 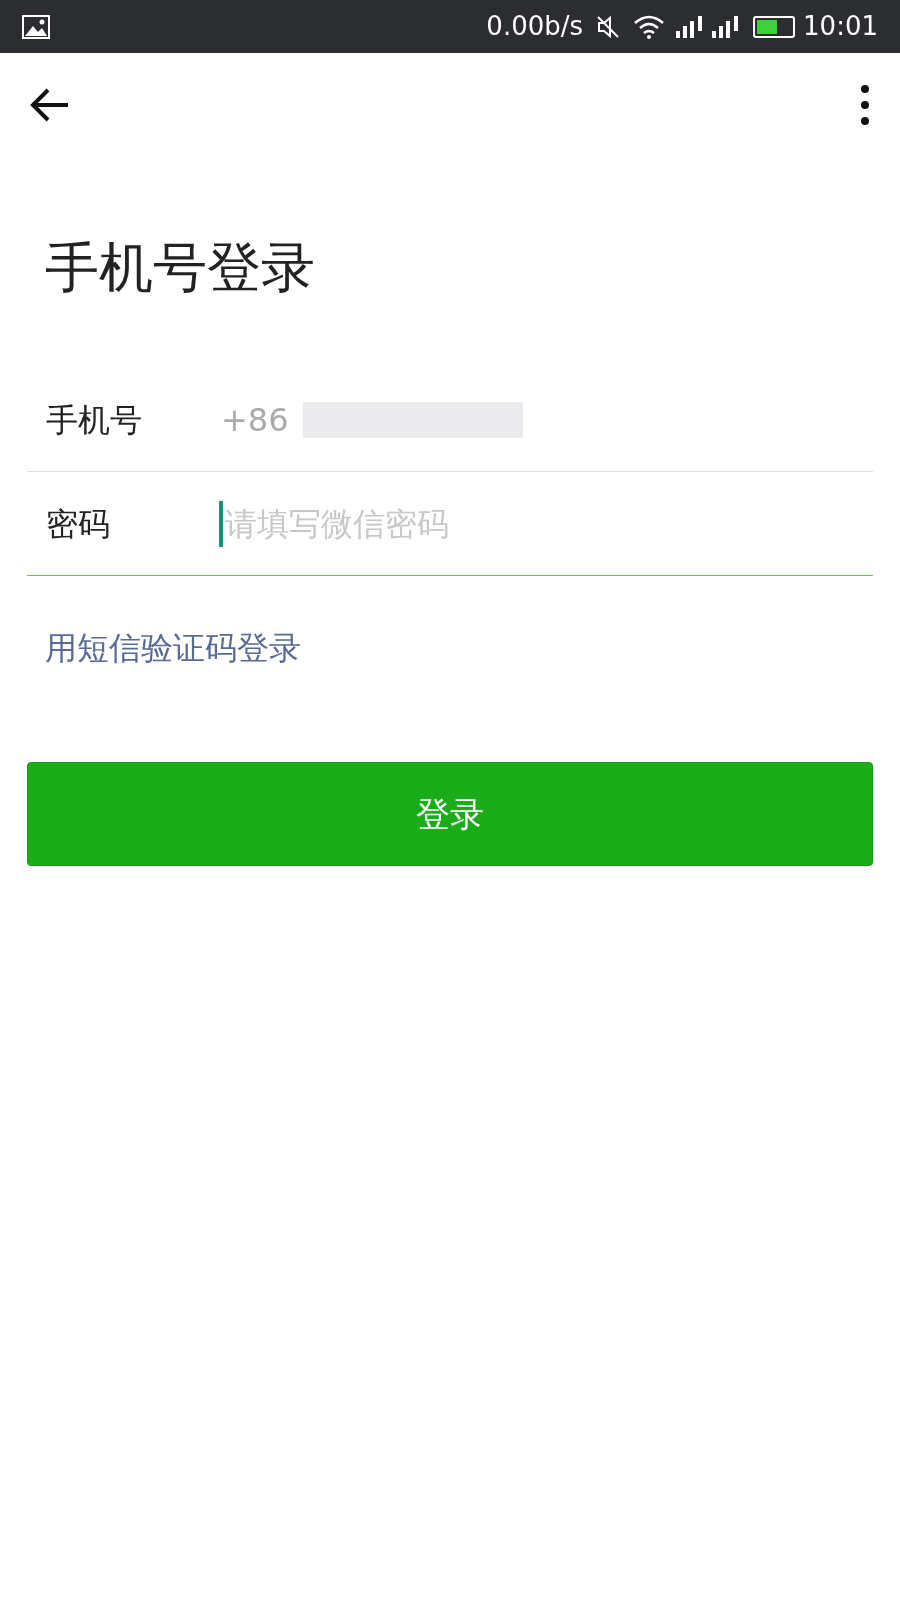 I want to click on field-label: 密码, so click(x=78, y=524).